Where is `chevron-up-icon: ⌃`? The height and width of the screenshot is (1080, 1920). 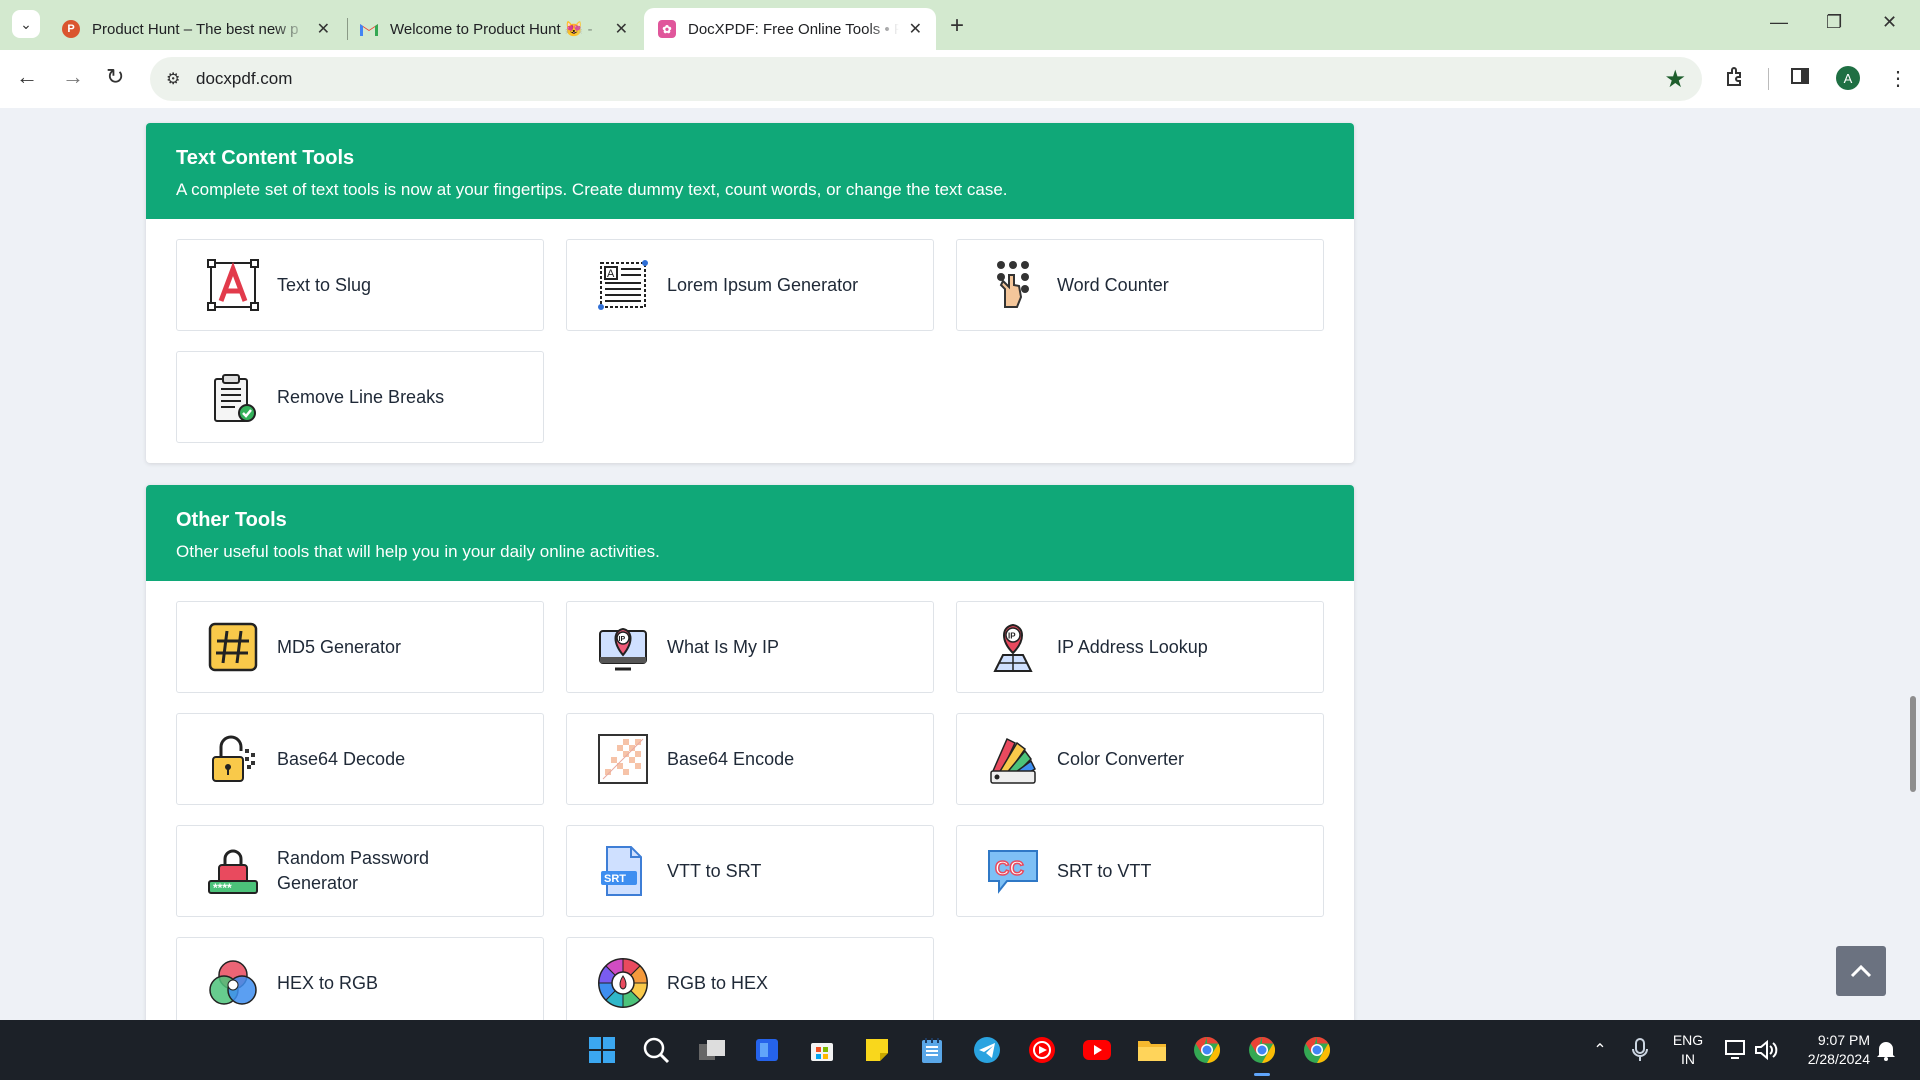
chevron-up-icon: ⌃ is located at coordinates (1600, 1050).